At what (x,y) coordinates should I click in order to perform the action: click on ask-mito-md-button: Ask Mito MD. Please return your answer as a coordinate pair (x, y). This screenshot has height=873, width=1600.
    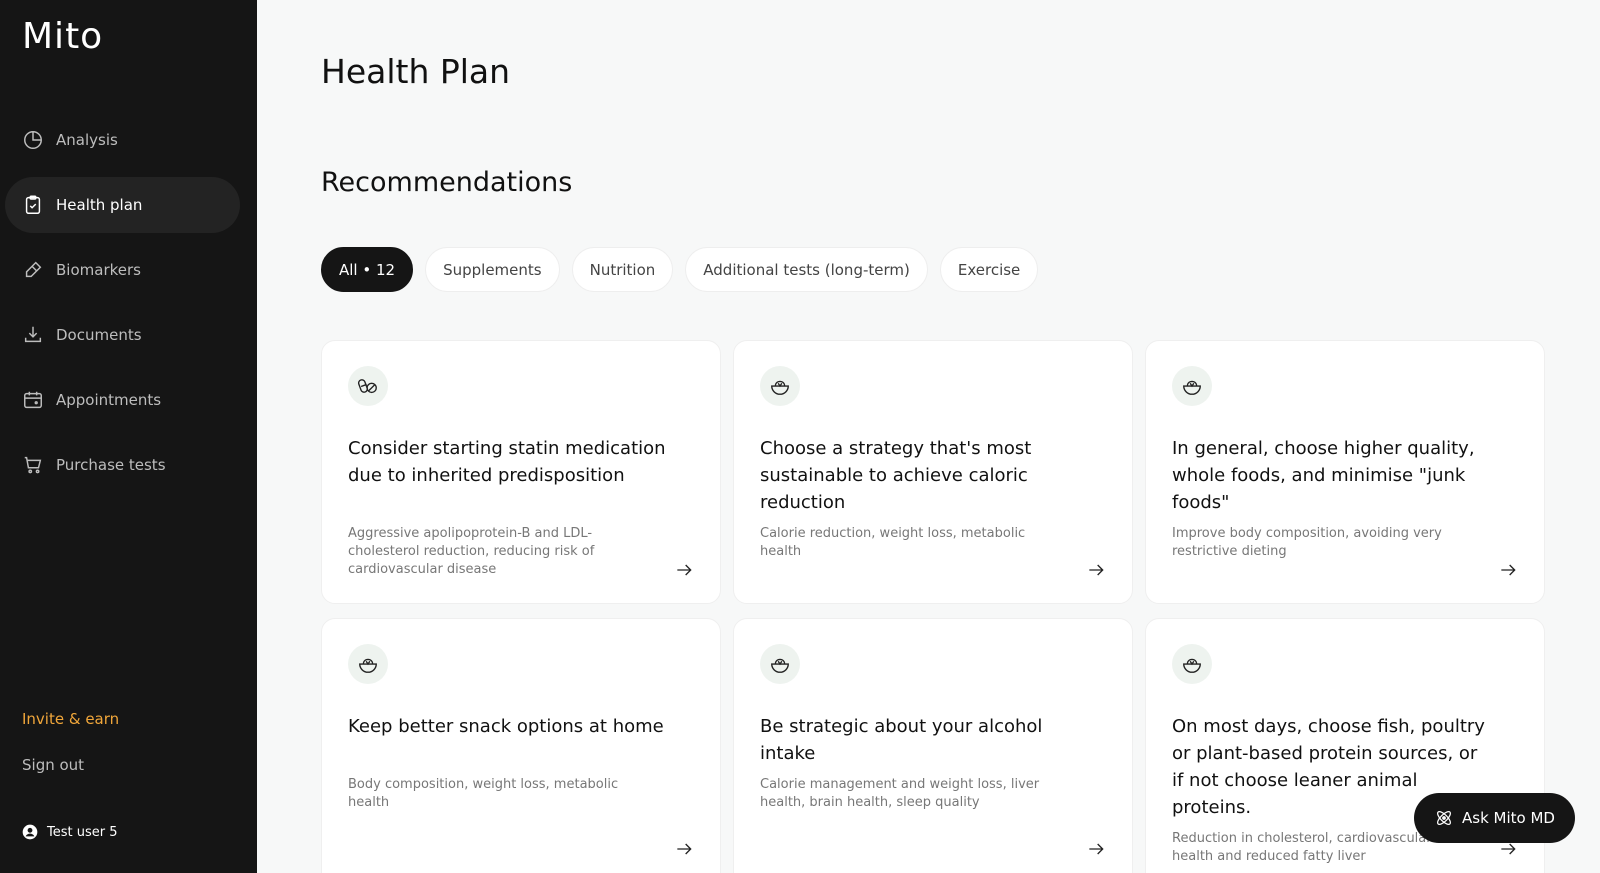
    Looking at the image, I should click on (1494, 818).